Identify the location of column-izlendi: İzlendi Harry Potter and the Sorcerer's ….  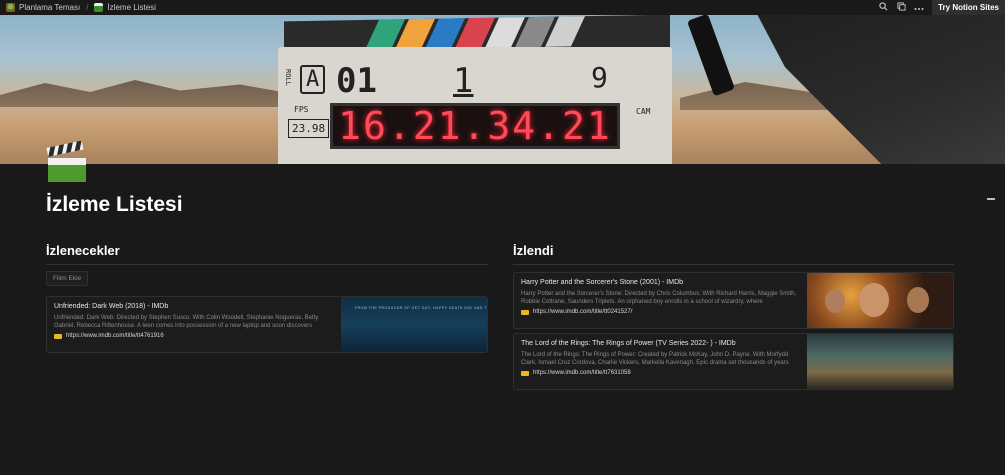
(733, 316).